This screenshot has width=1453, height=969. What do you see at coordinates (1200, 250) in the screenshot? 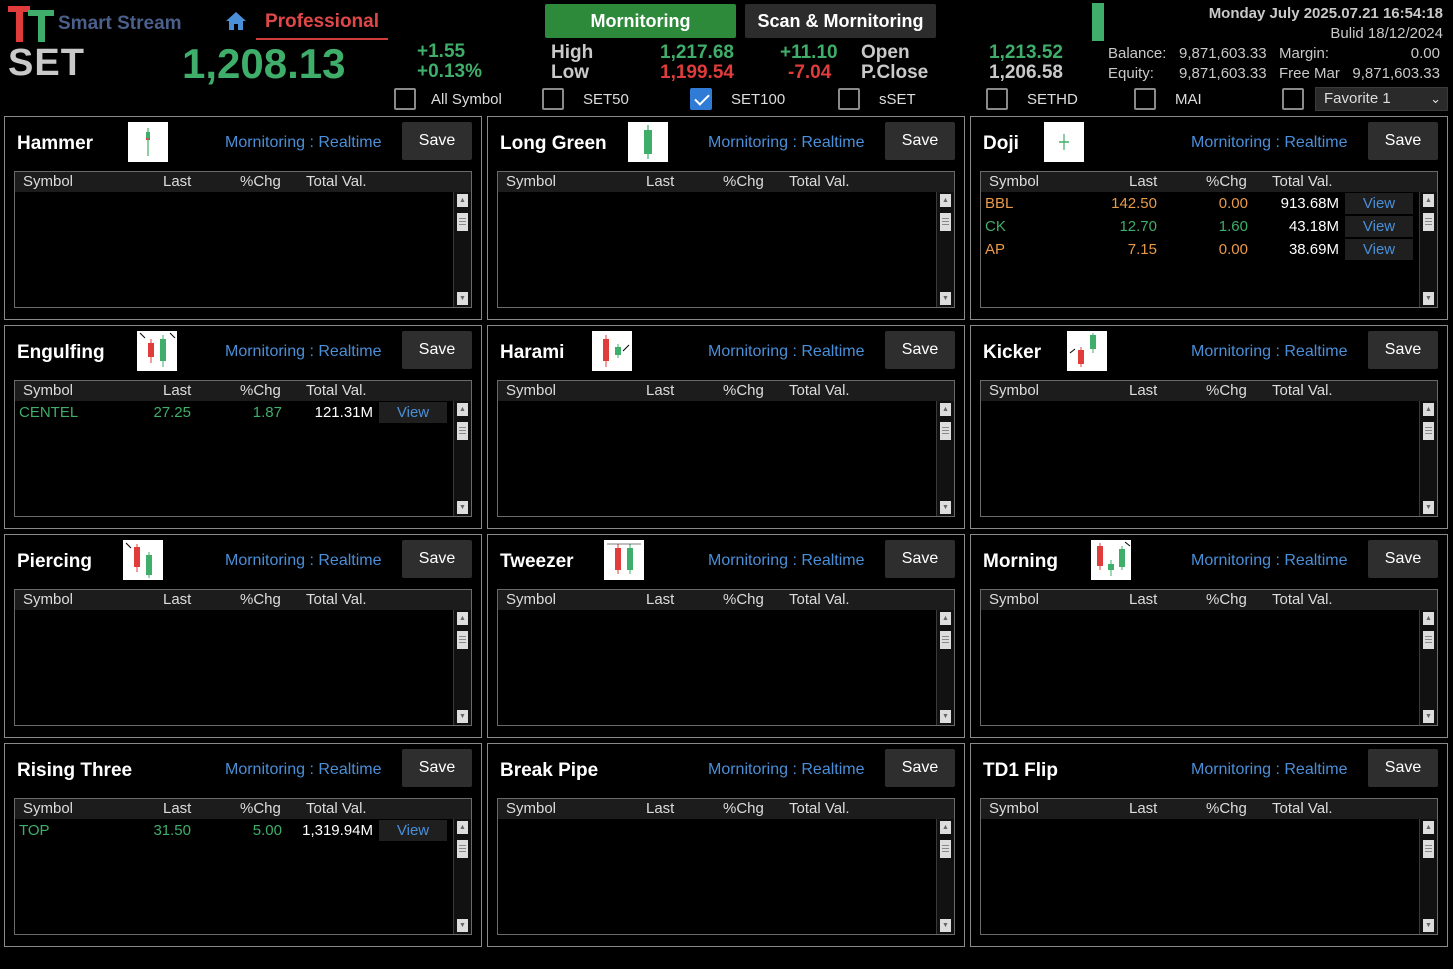
I see `table-row: AP 7.15 0.00 38.69M View` at bounding box center [1200, 250].